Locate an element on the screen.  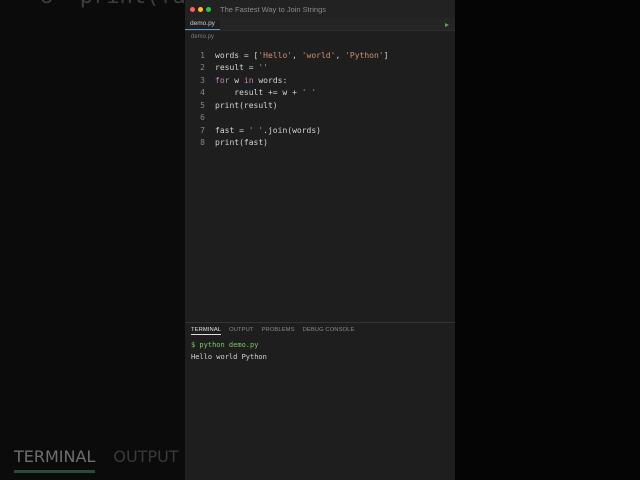
code-token: fast = is located at coordinates (232, 130).